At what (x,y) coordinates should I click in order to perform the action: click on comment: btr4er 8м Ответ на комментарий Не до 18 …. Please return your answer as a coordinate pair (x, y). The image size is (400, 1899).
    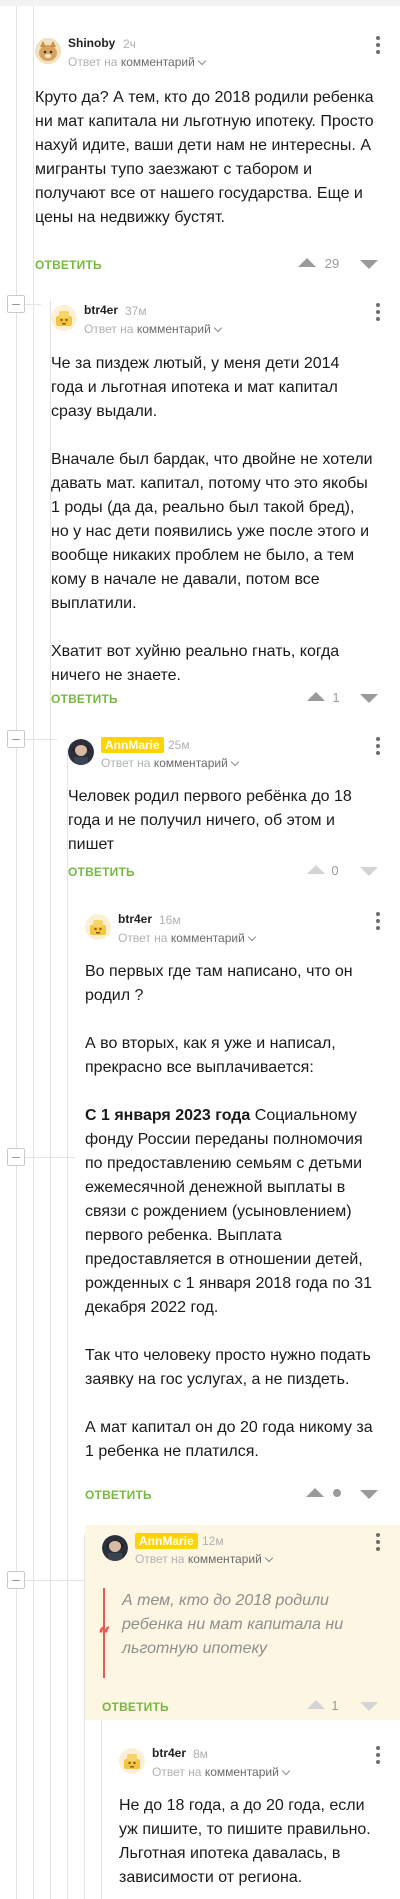
    Looking at the image, I should click on (254, 1821).